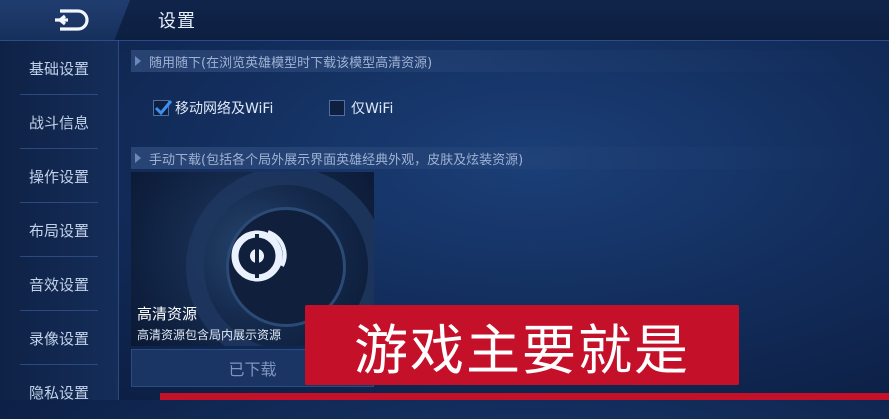 The width and height of the screenshot is (889, 419). What do you see at coordinates (72, 20) in the screenshot?
I see `back-arrow-icon` at bounding box center [72, 20].